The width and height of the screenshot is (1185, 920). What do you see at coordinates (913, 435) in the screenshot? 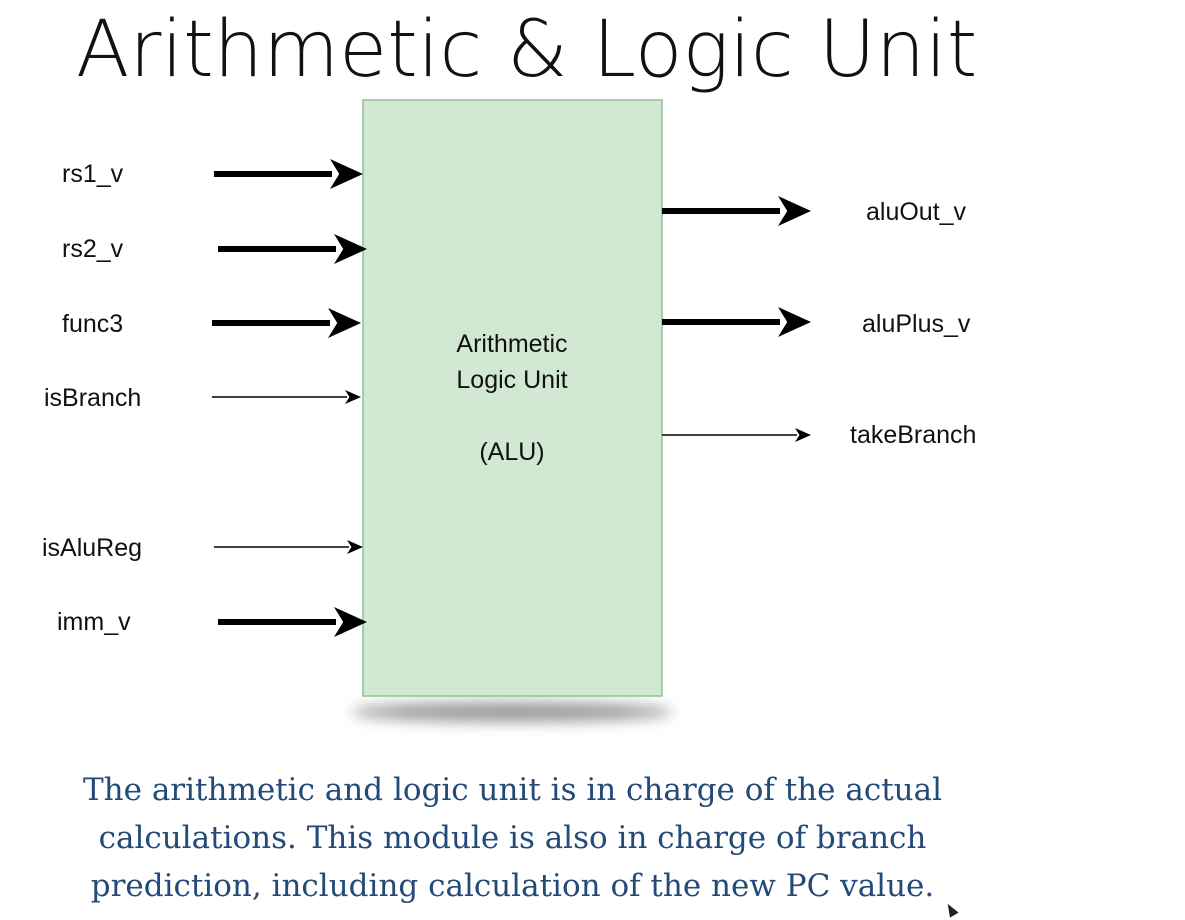
I see `output-label-takebranch: takeBranch` at bounding box center [913, 435].